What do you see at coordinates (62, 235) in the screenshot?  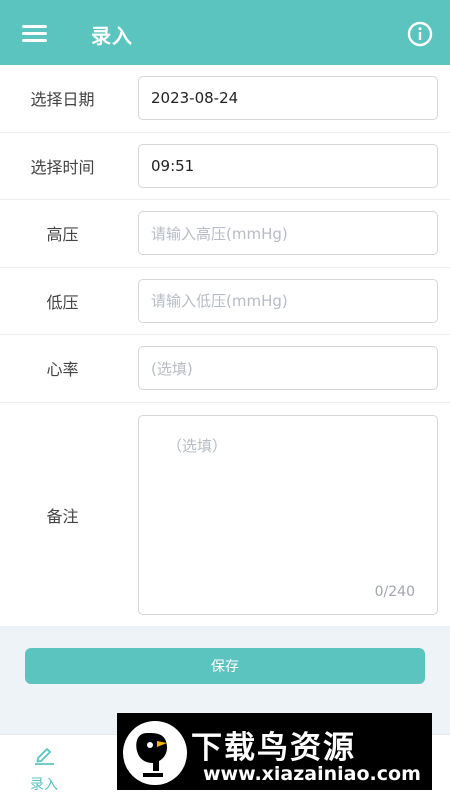 I see `systolic-label: 高压` at bounding box center [62, 235].